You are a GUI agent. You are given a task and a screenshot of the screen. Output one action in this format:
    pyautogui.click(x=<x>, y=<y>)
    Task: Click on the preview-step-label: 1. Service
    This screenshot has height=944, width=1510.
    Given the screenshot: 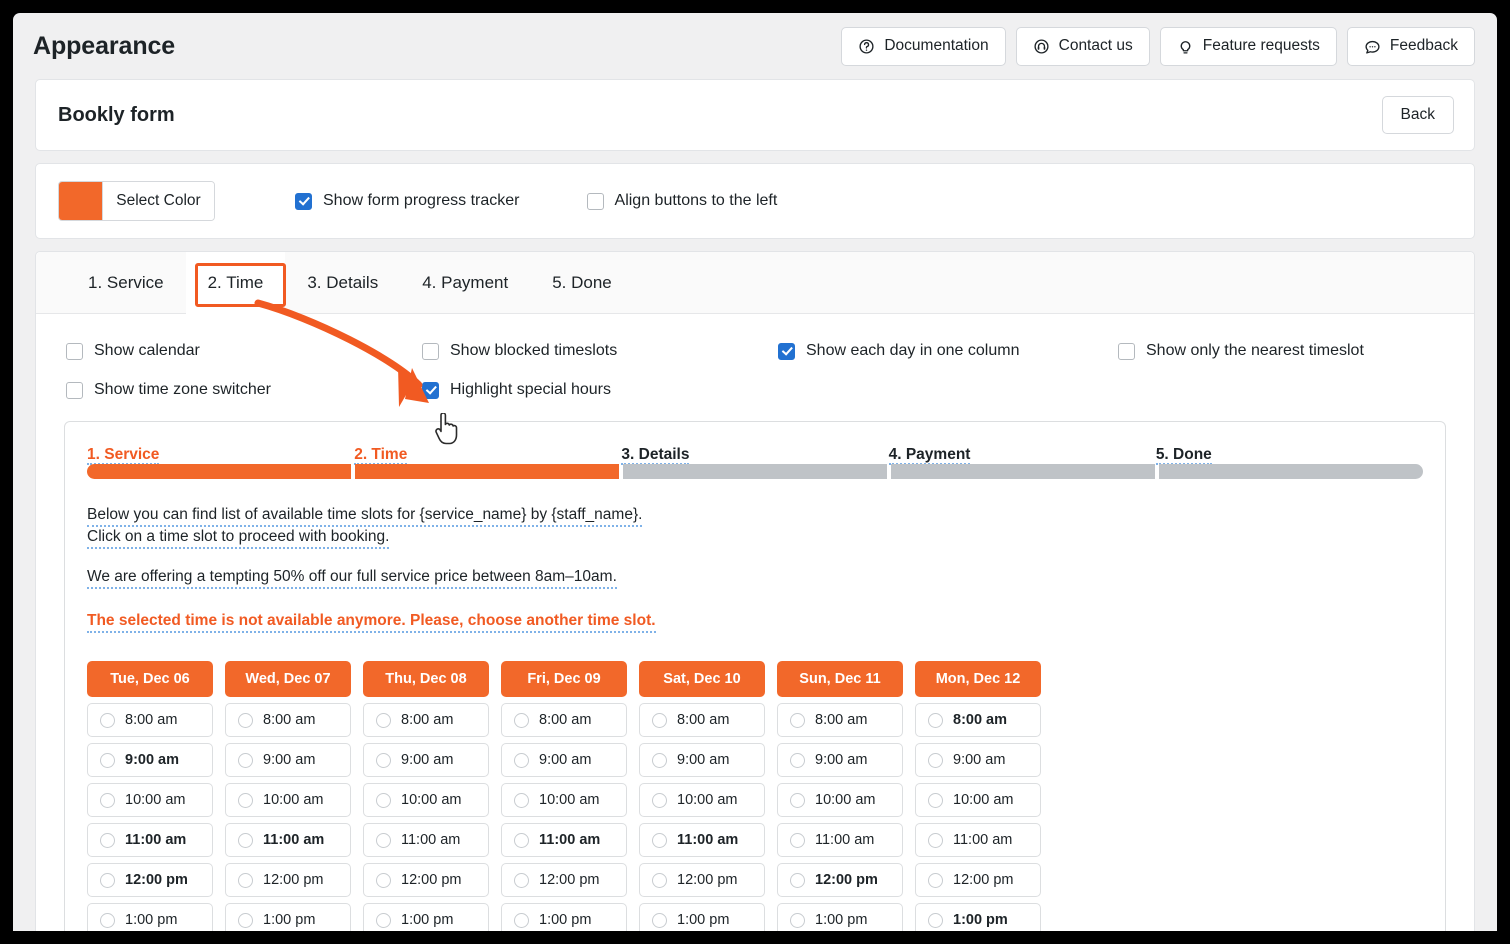 What is the action you would take?
    pyautogui.click(x=123, y=455)
    